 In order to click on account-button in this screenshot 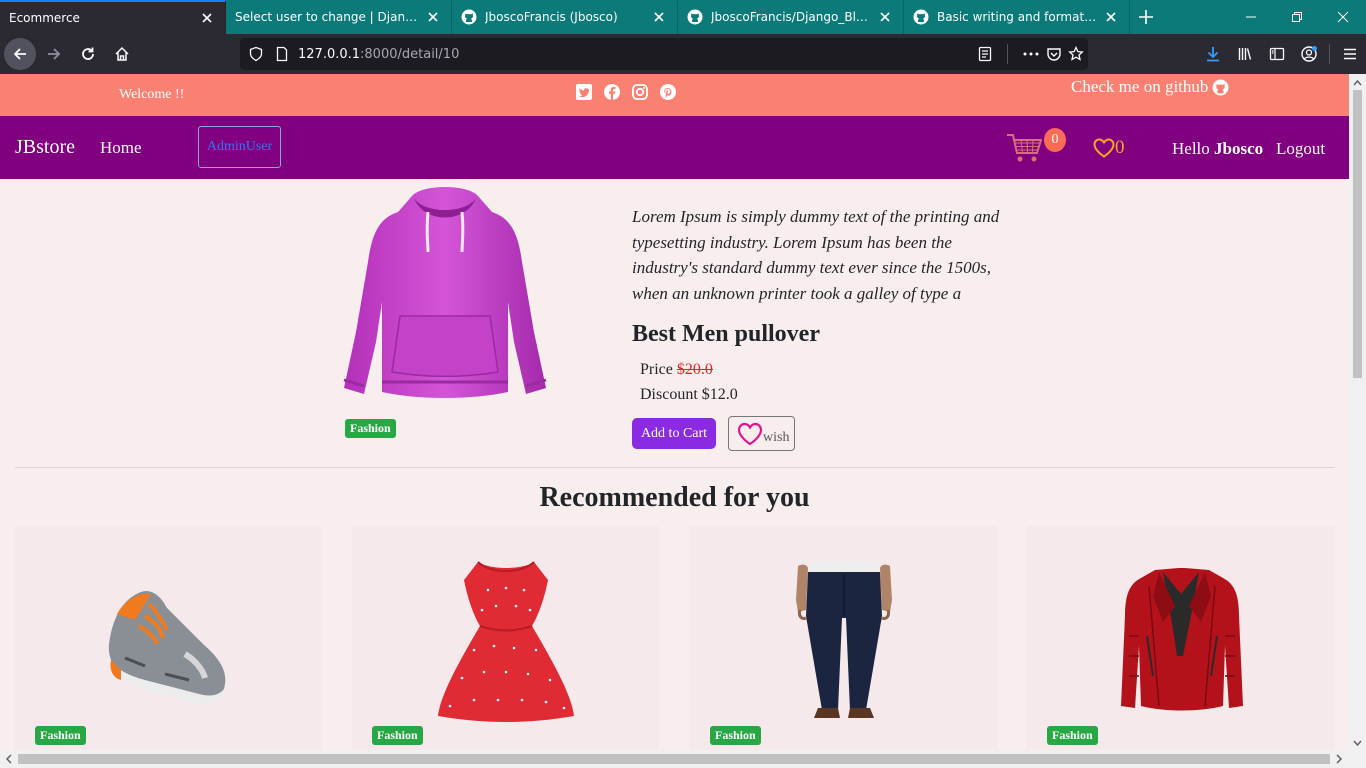, I will do `click(1309, 54)`.